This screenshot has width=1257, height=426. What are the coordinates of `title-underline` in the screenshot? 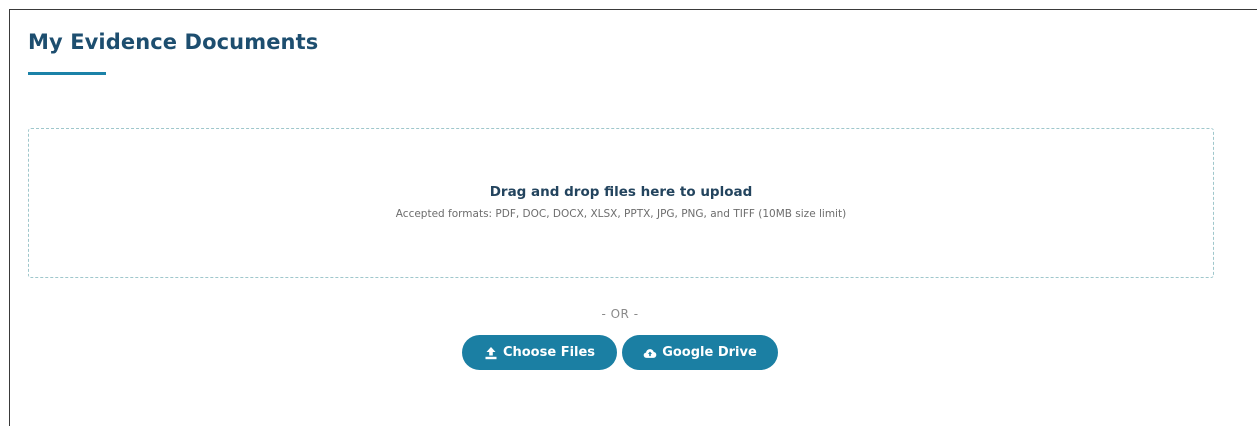 It's located at (67, 73).